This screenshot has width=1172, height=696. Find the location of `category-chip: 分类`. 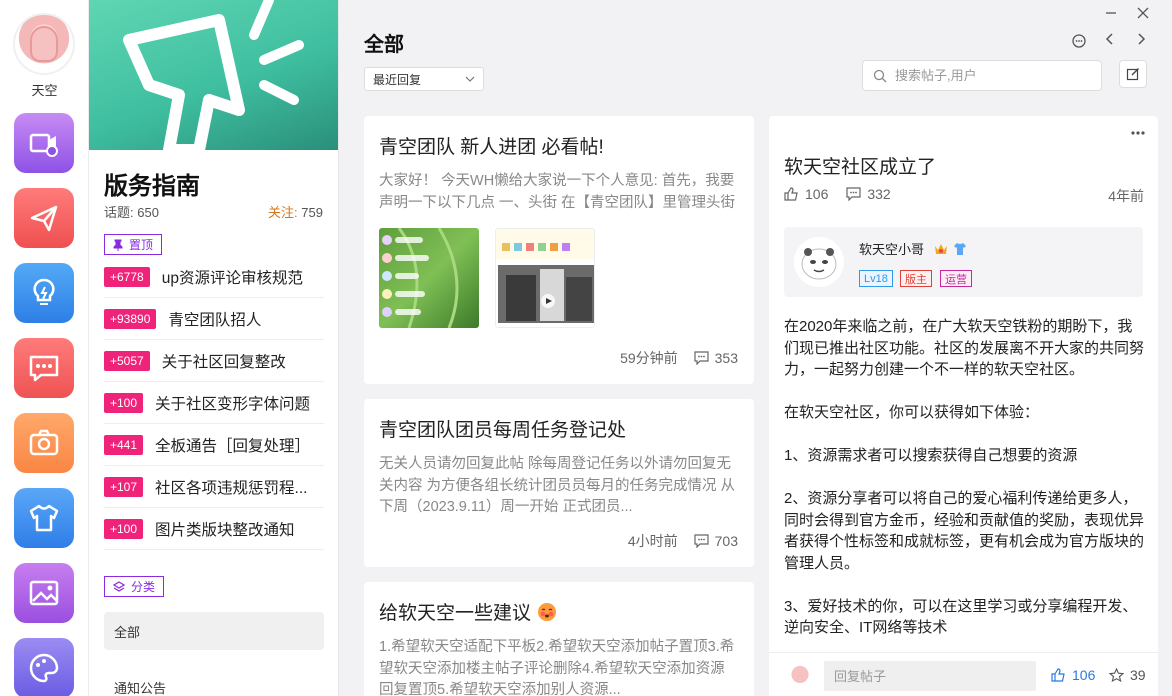

category-chip: 分类 is located at coordinates (134, 586).